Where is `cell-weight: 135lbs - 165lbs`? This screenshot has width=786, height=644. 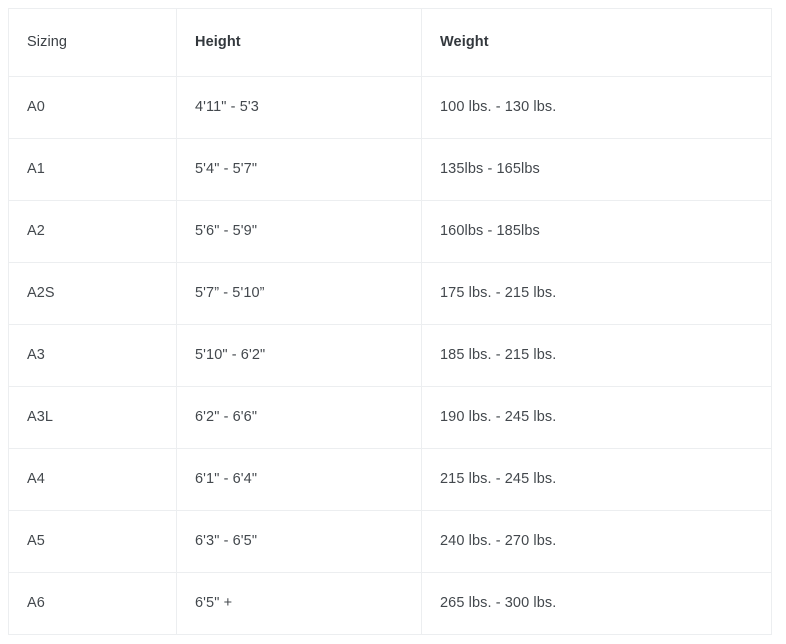 cell-weight: 135lbs - 165lbs is located at coordinates (596, 169).